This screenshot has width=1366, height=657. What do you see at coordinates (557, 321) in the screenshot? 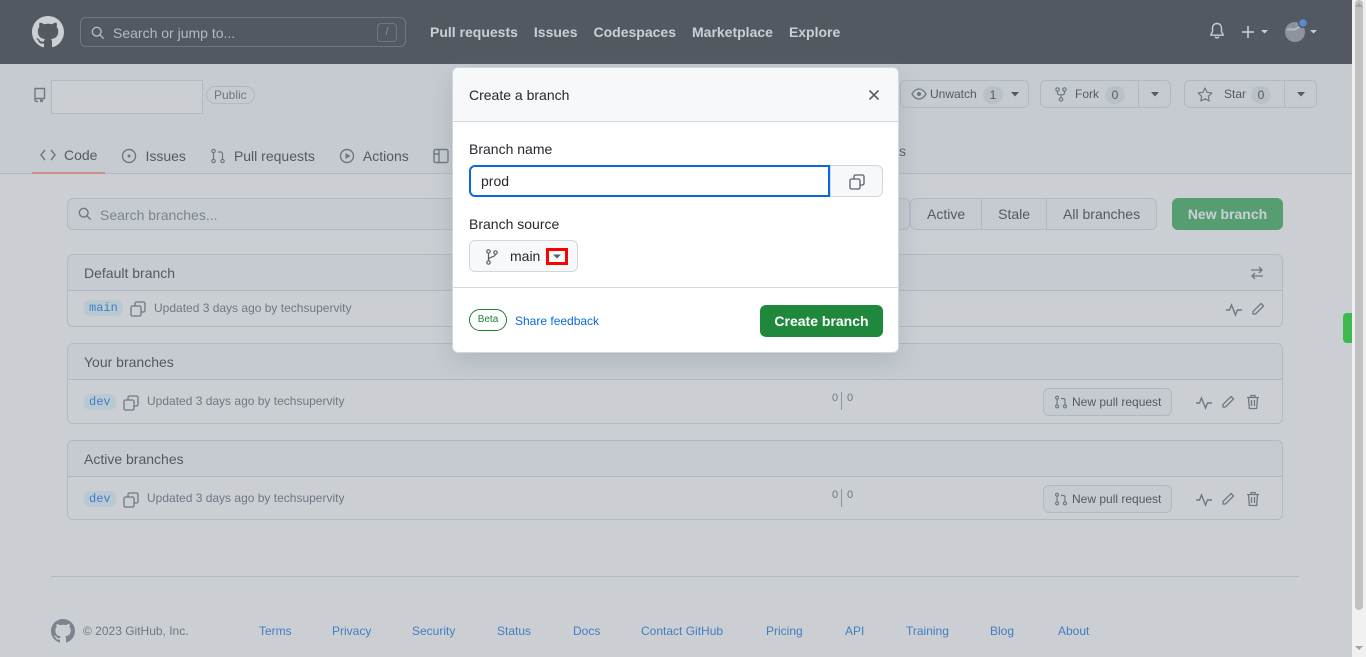
I see `share-feedback-link: Share feedback` at bounding box center [557, 321].